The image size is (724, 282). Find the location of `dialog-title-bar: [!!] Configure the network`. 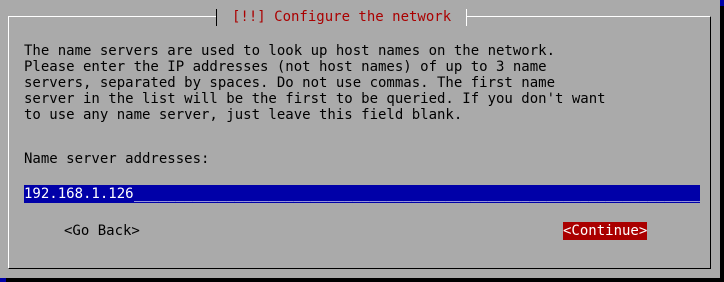

dialog-title-bar: [!!] Configure the network is located at coordinates (342, 17).